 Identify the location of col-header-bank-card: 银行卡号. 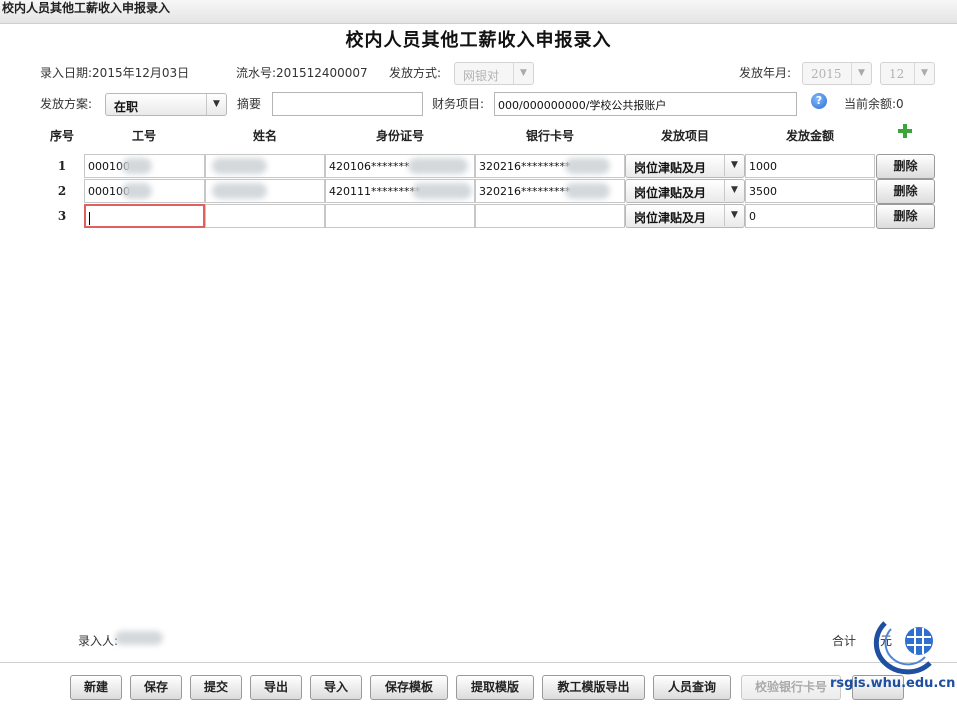
(549, 136).